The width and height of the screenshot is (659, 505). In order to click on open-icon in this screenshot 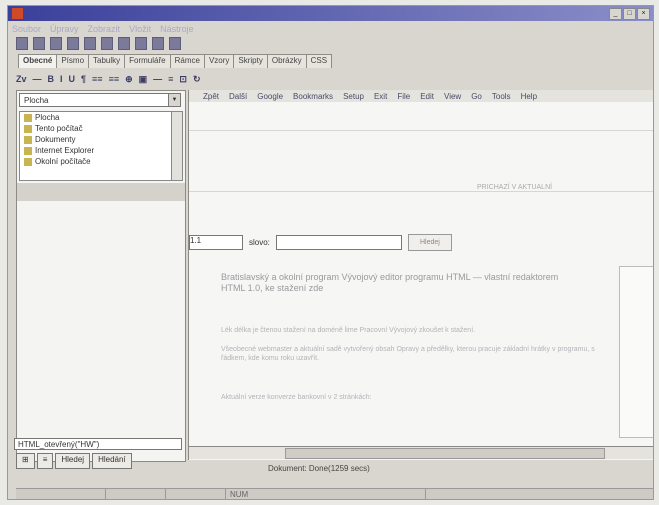, I will do `click(39, 43)`.